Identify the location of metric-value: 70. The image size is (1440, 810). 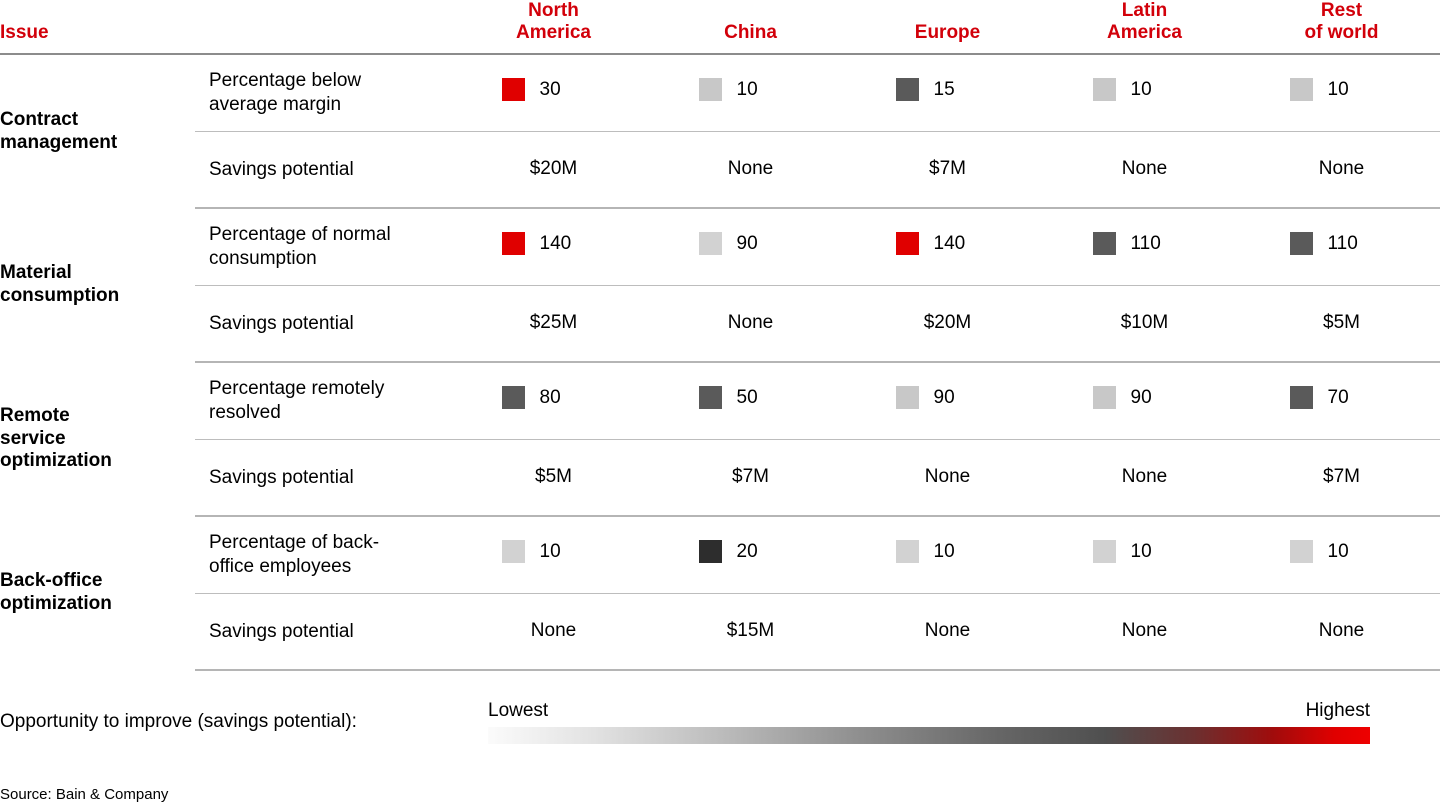
(1338, 398).